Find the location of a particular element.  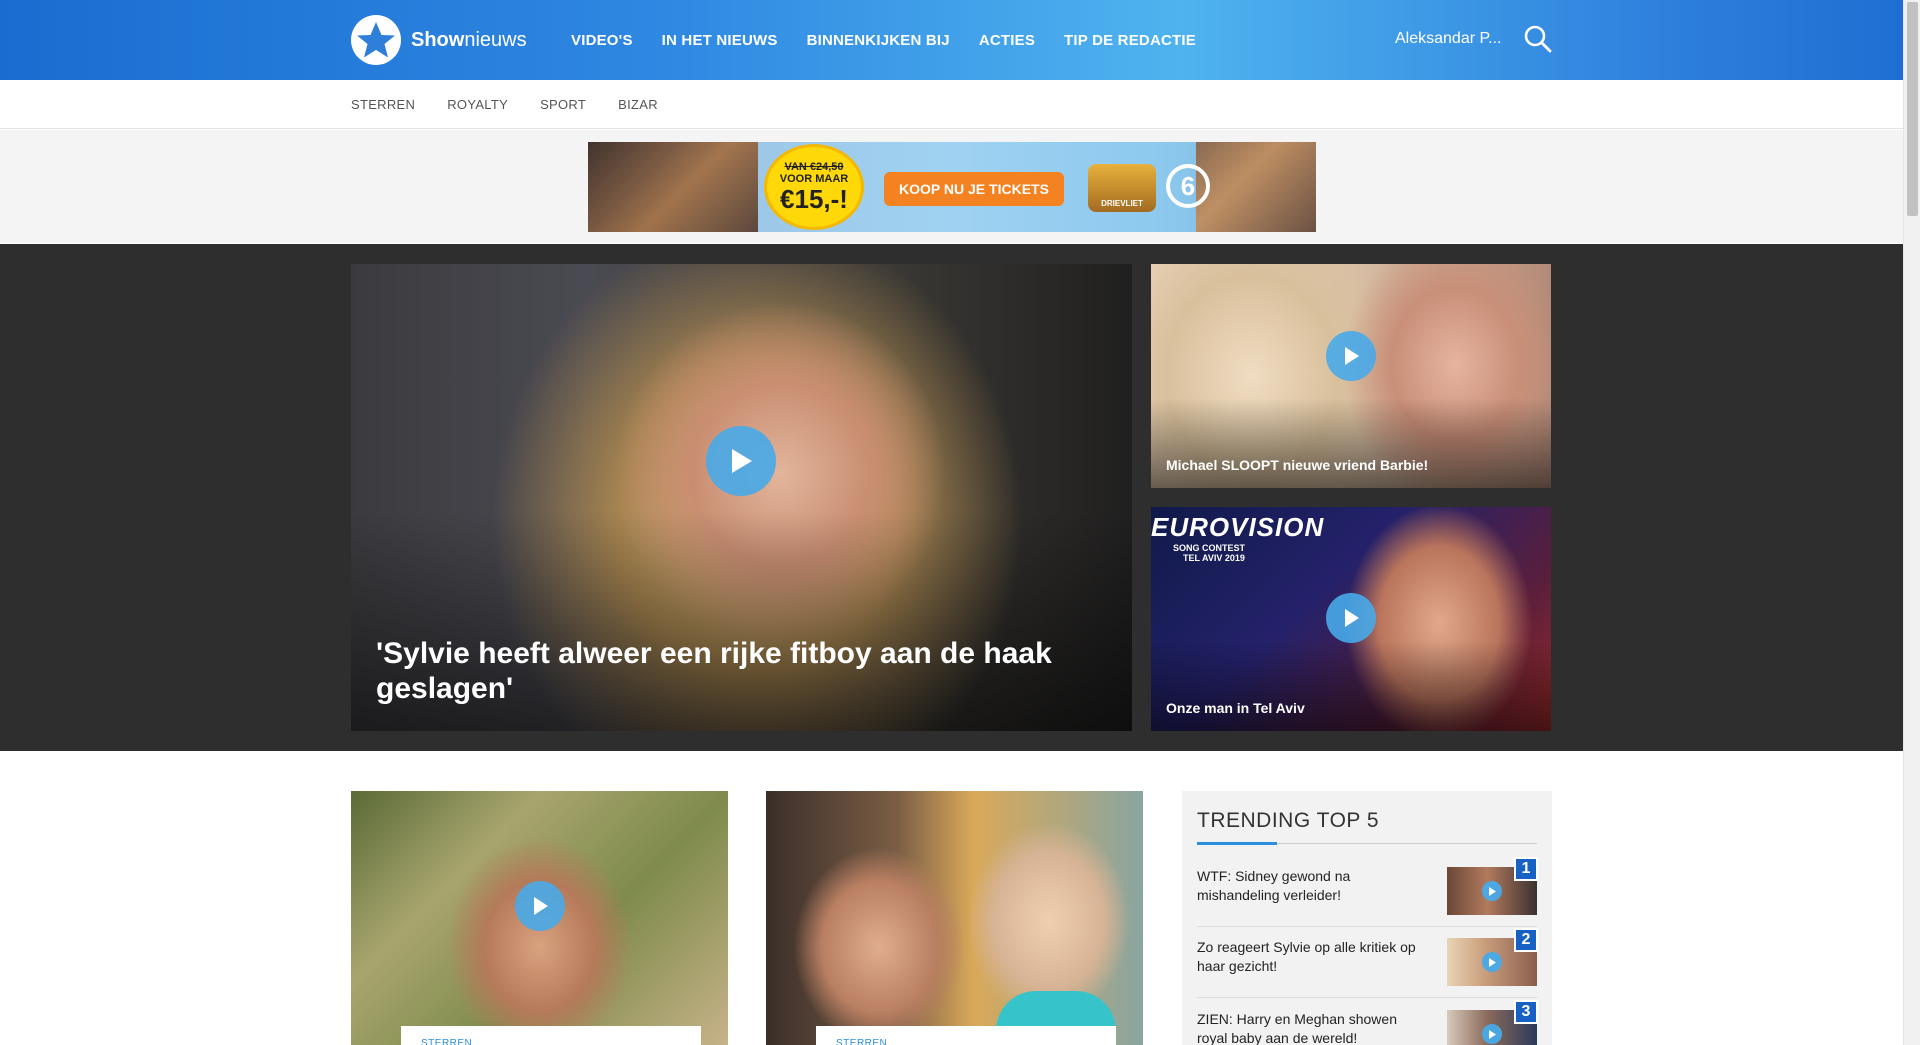

channel-6-logo: 6 is located at coordinates (1188, 186).